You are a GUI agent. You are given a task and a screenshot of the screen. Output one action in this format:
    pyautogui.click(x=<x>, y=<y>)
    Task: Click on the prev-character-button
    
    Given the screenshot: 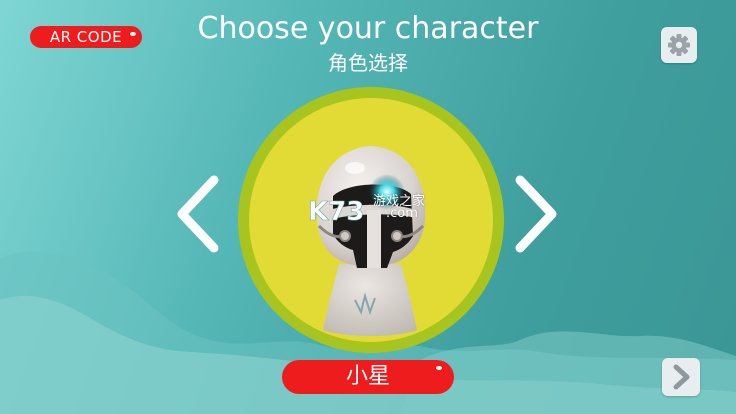 What is the action you would take?
    pyautogui.click(x=198, y=214)
    